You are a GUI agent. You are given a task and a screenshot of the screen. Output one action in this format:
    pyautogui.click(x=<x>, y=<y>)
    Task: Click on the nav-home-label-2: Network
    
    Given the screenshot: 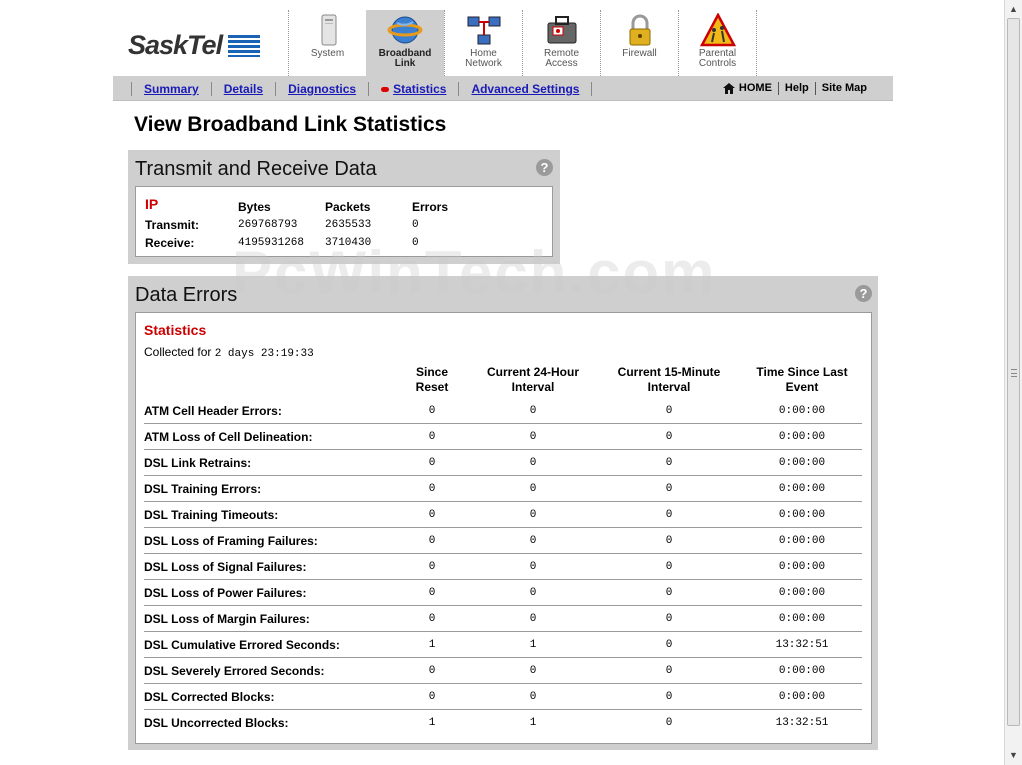 What is the action you would take?
    pyautogui.click(x=483, y=63)
    